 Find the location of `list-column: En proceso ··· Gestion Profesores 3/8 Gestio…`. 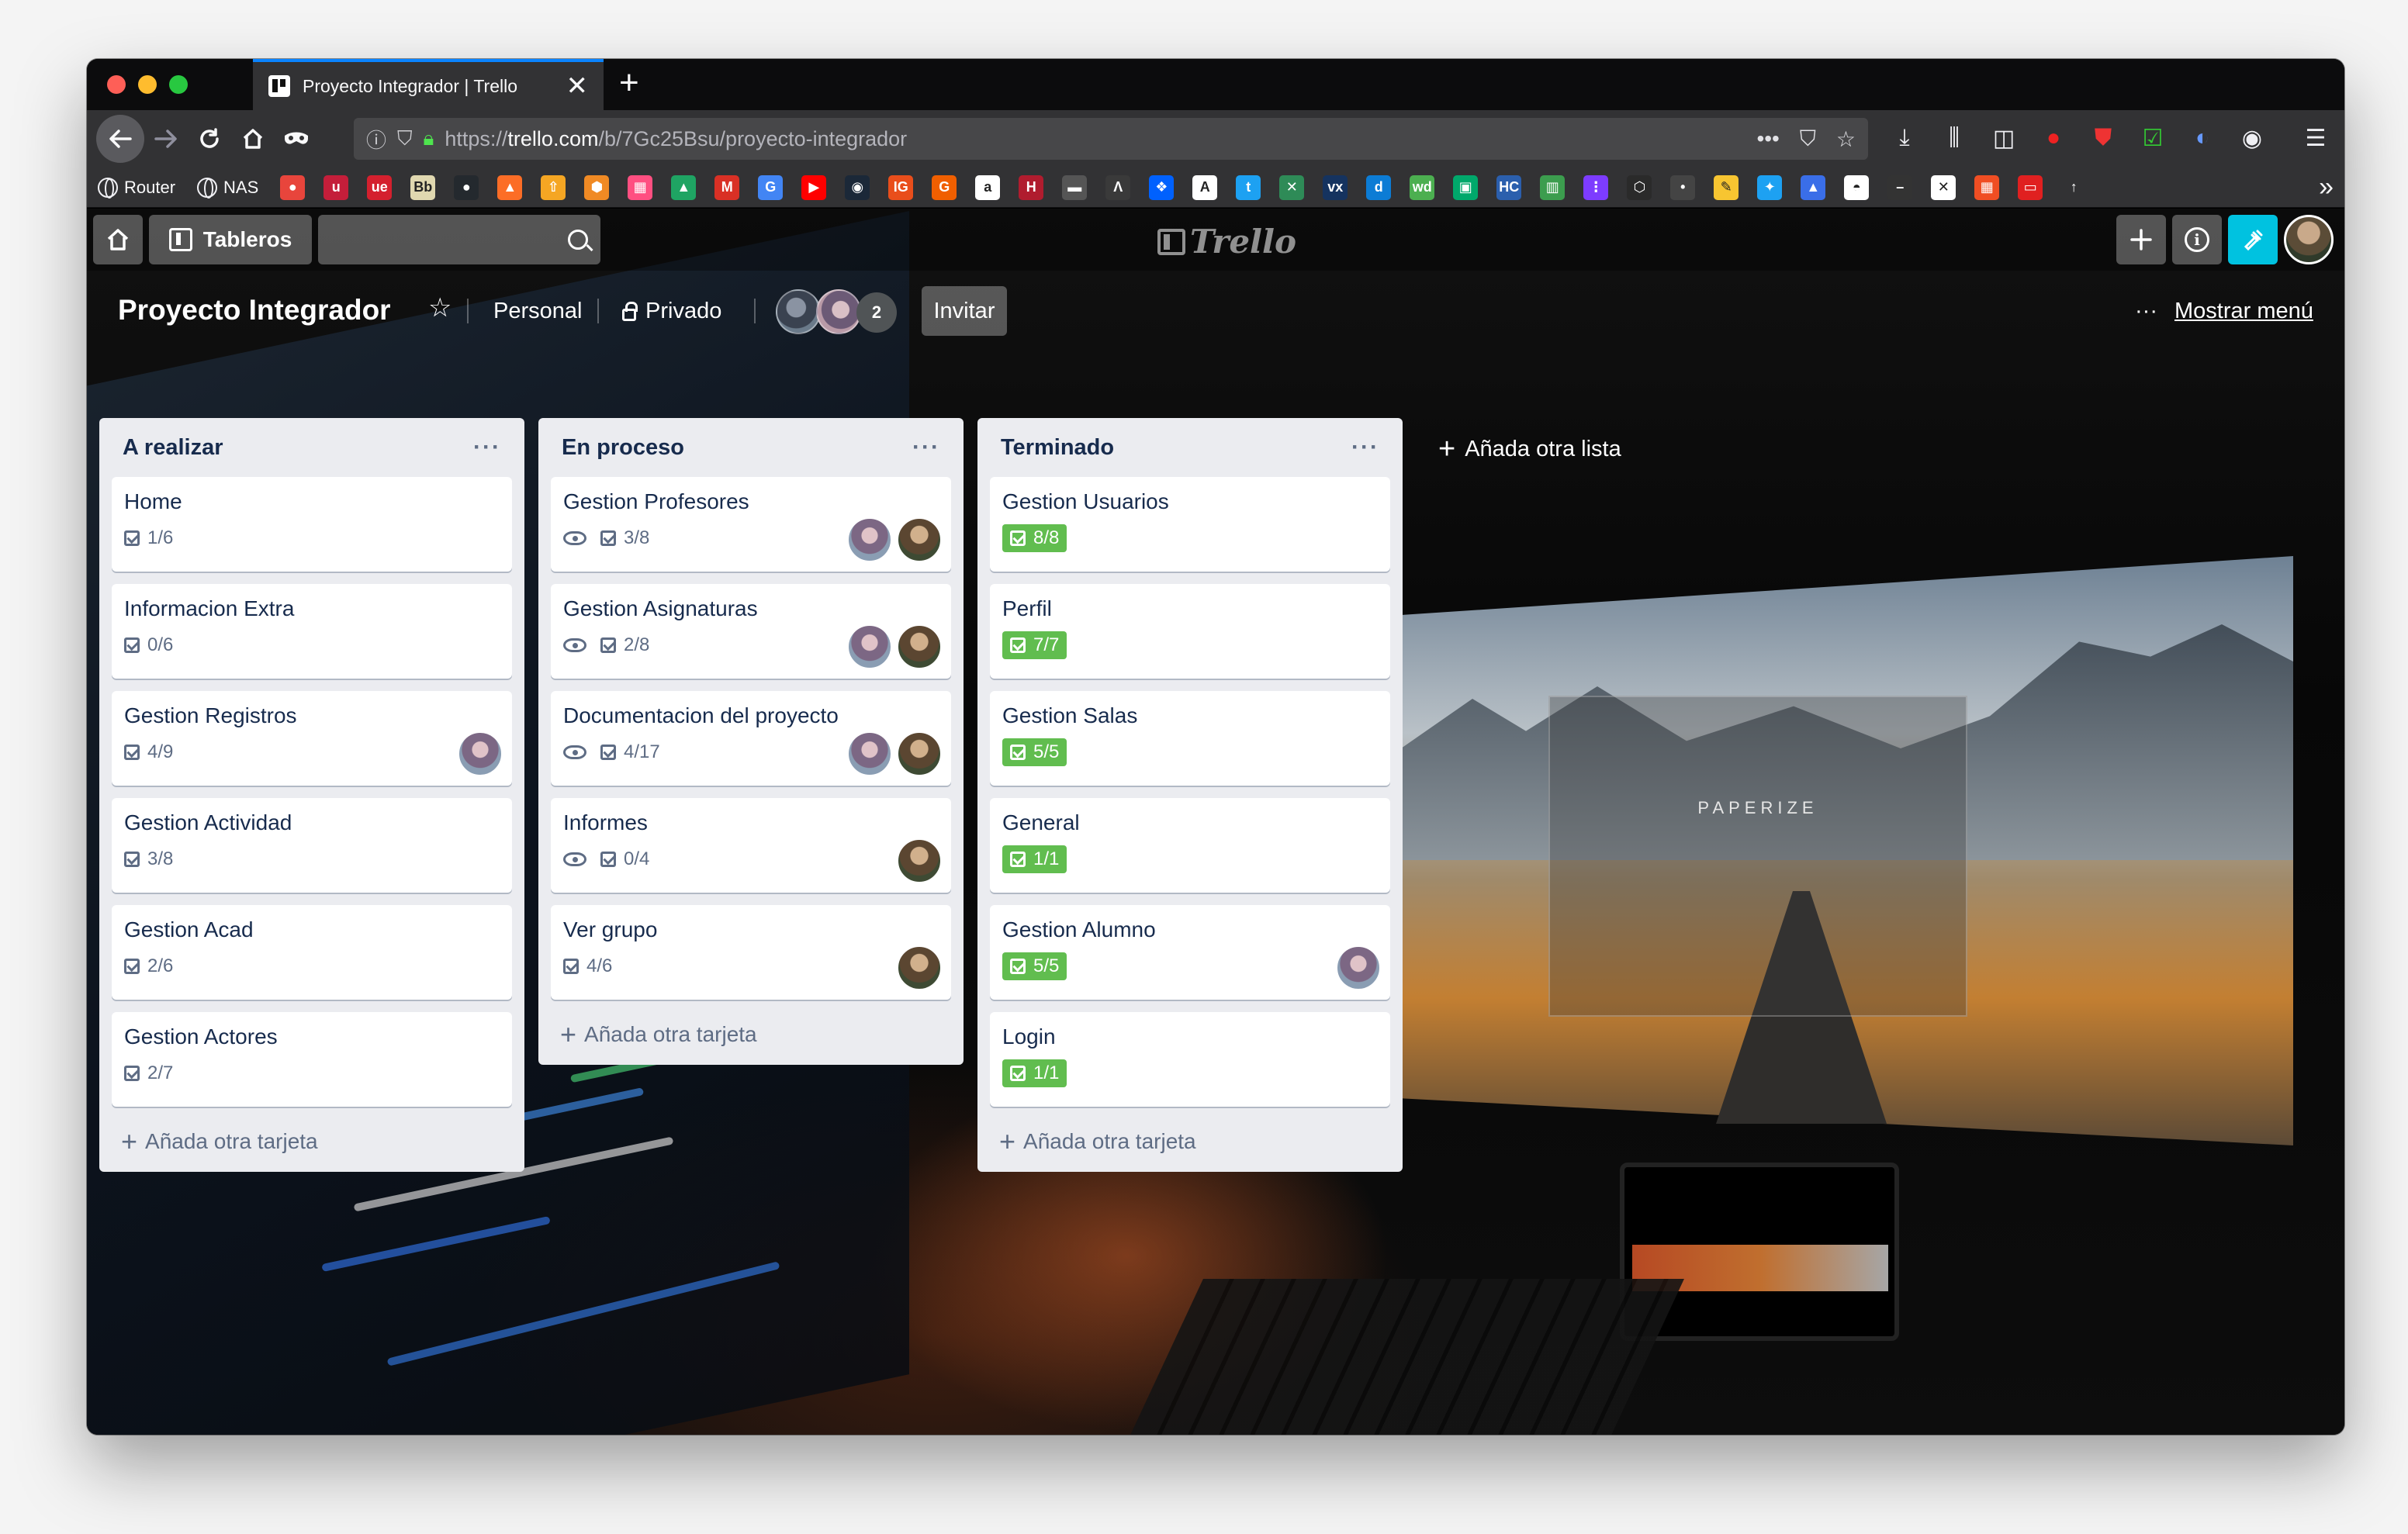

list-column: En proceso ··· Gestion Profesores 3/8 Gestio… is located at coordinates (751, 741).